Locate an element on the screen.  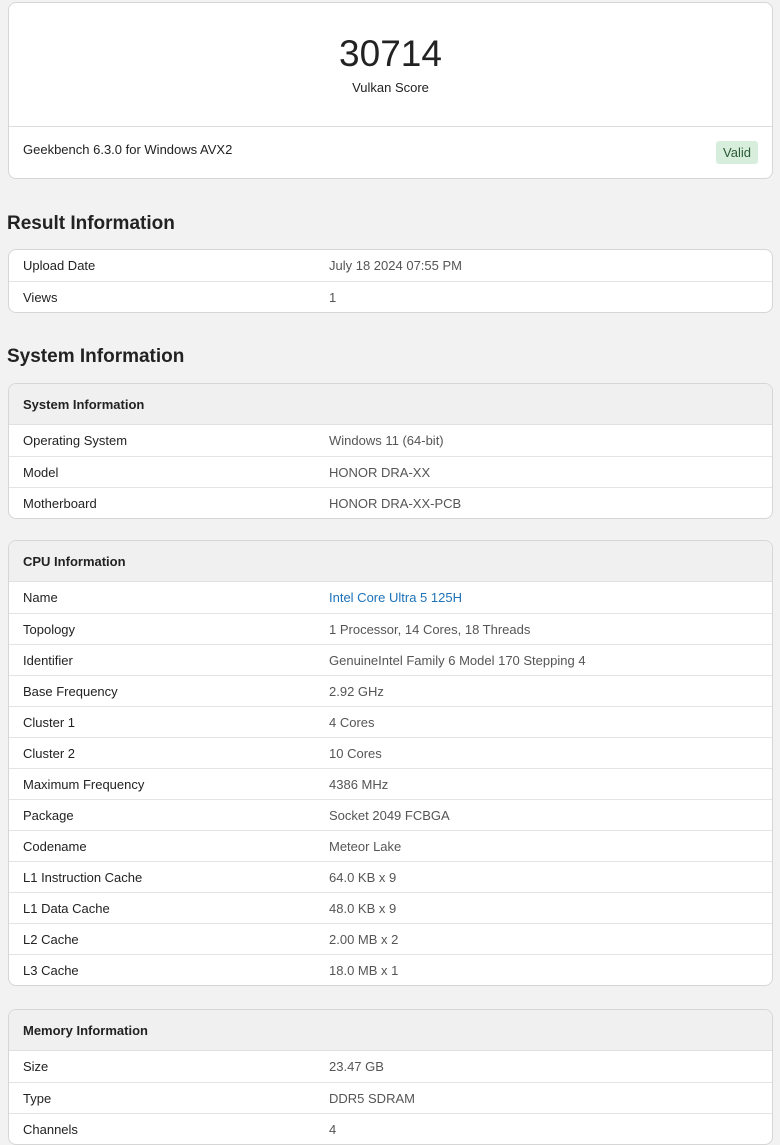
table-body: Size 23.47 GB Type DDR5 SDRAM Channels 4 is located at coordinates (390, 1097).